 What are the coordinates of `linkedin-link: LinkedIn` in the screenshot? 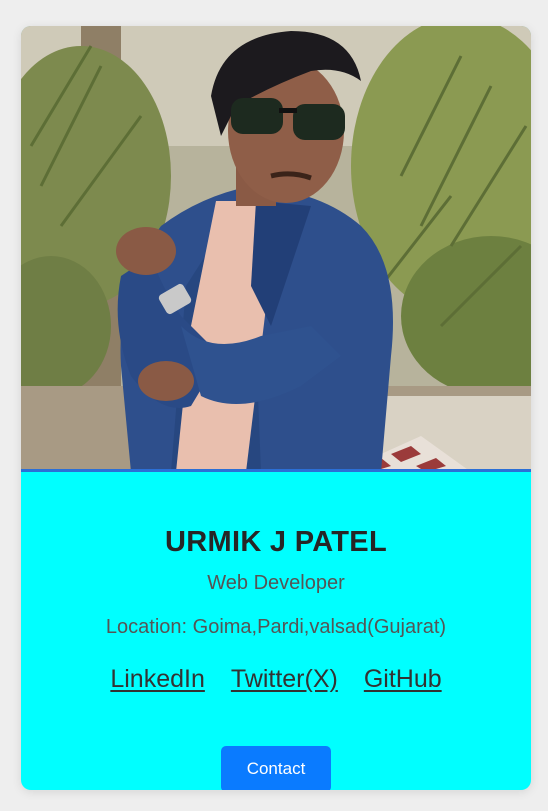 It's located at (157, 679).